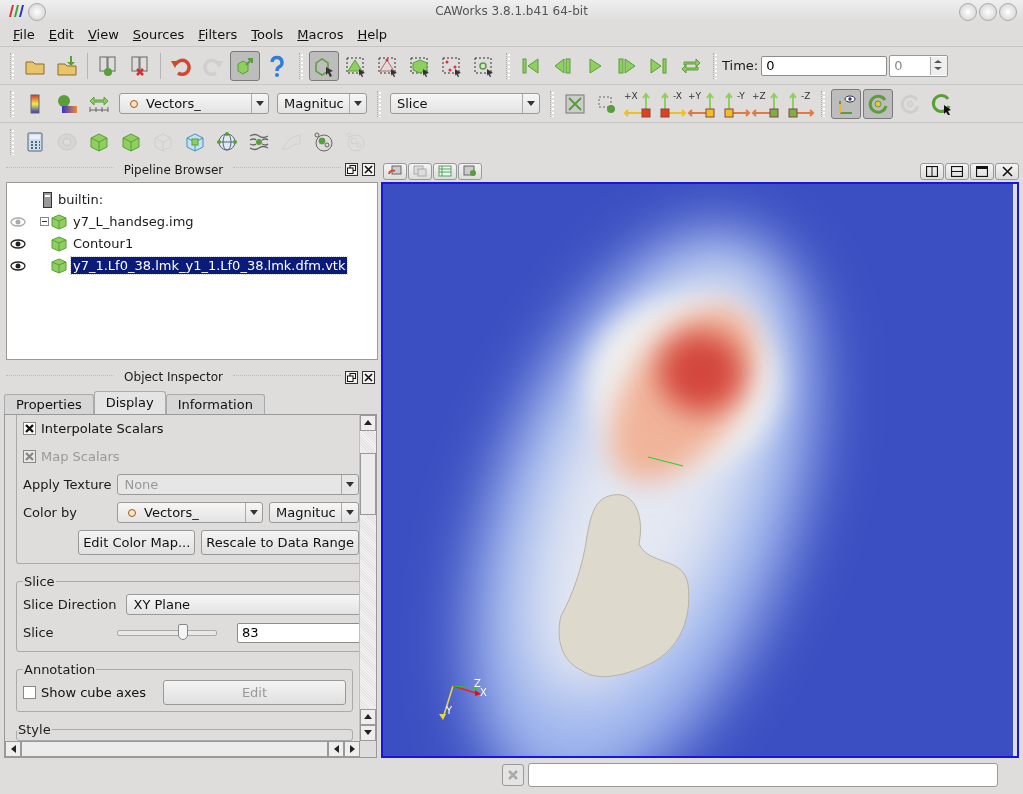  What do you see at coordinates (242, 605) in the screenshot?
I see `direction-dropdown: XY Plane` at bounding box center [242, 605].